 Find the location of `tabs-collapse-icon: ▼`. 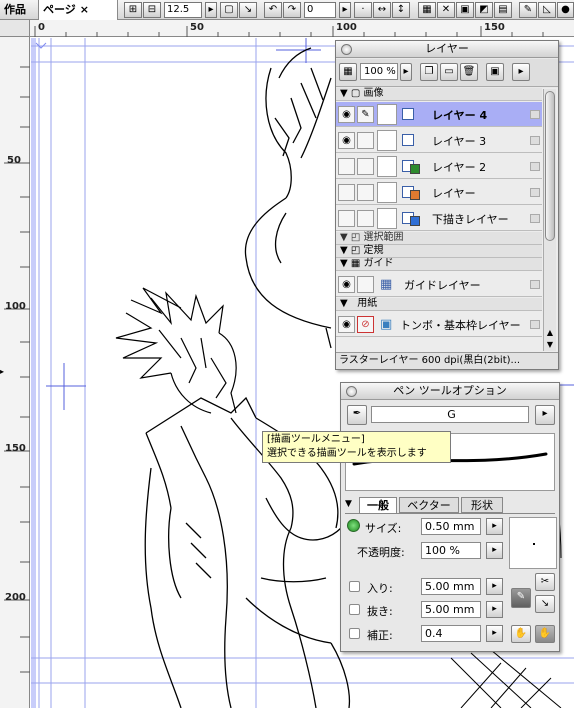

tabs-collapse-icon: ▼ is located at coordinates (348, 504).